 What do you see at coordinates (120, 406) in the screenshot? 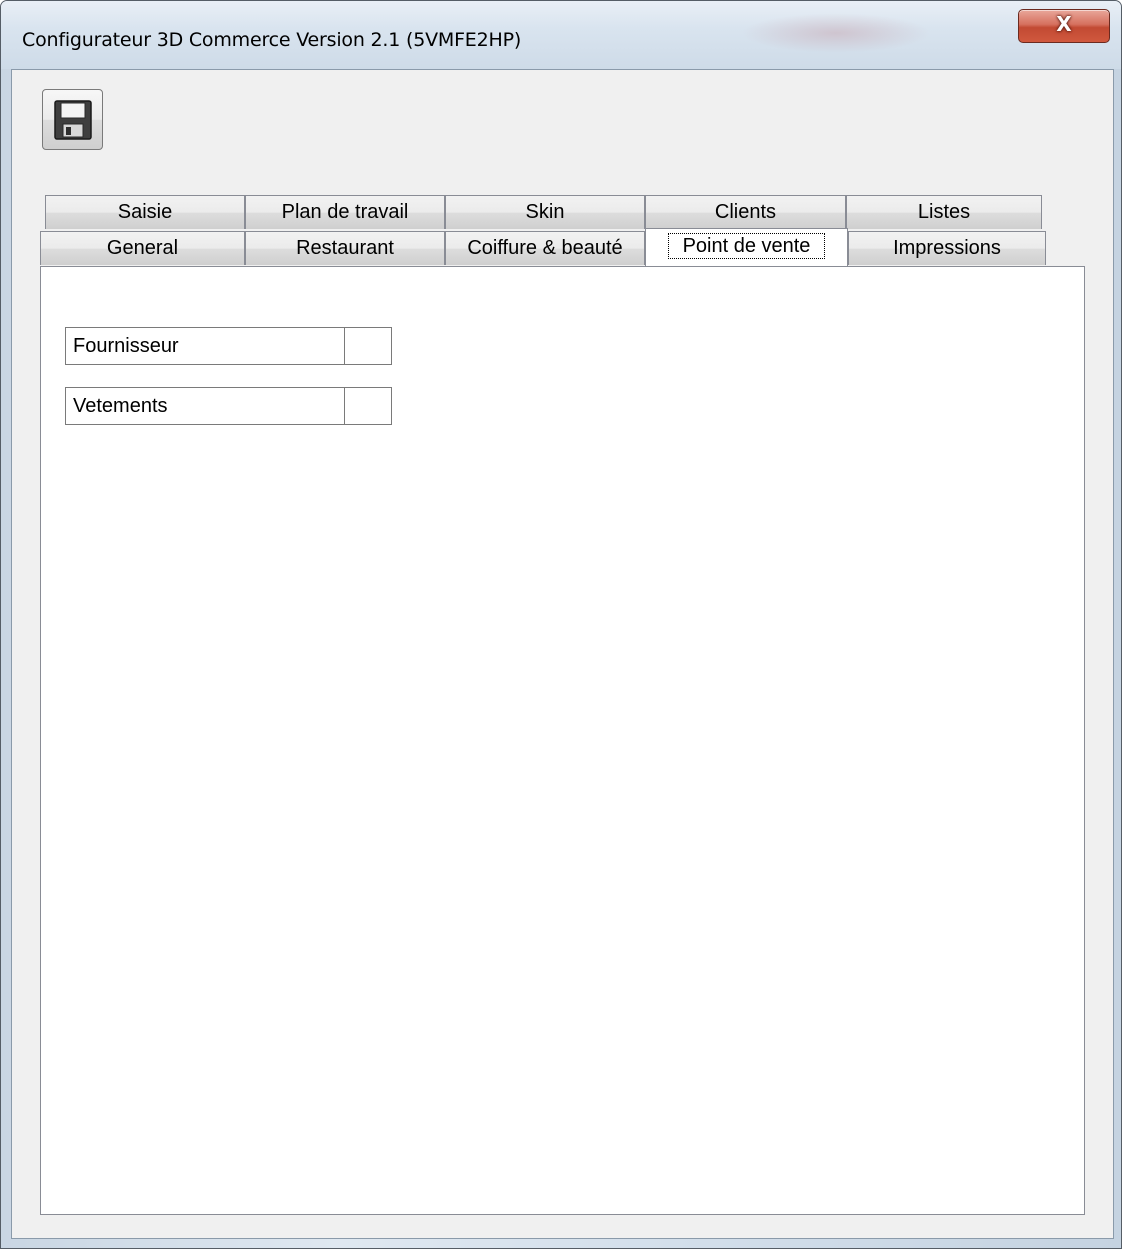
I see `option-label: Vetements` at bounding box center [120, 406].